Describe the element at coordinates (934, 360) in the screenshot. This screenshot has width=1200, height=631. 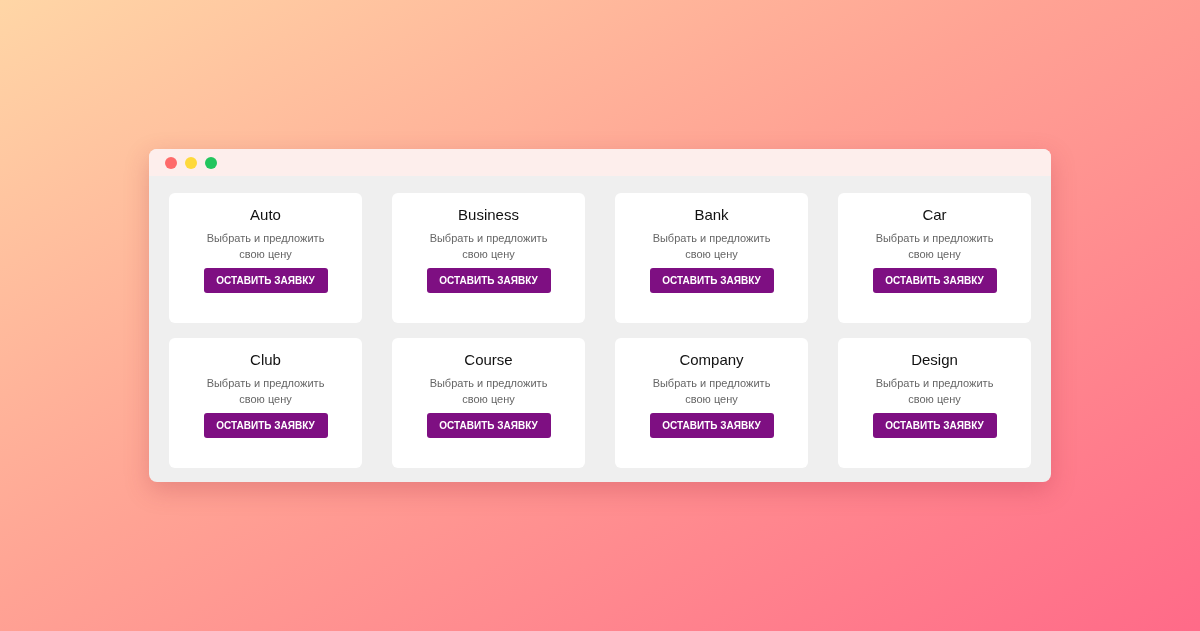
I see `card-title: Design` at that location.